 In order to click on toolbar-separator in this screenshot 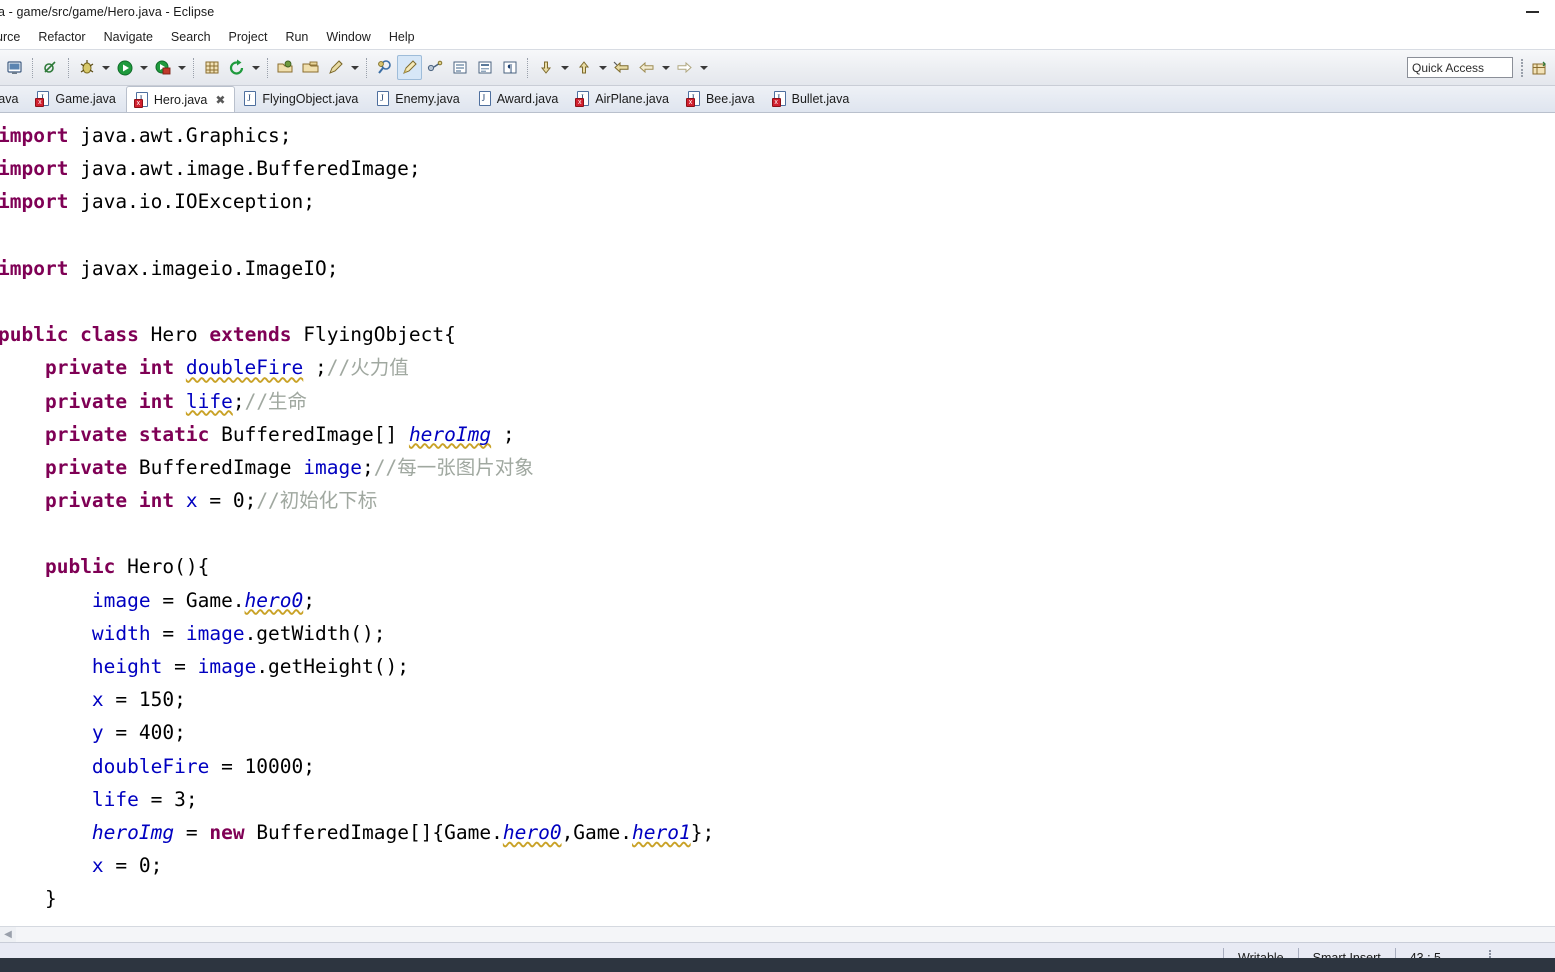, I will do `click(527, 67)`.